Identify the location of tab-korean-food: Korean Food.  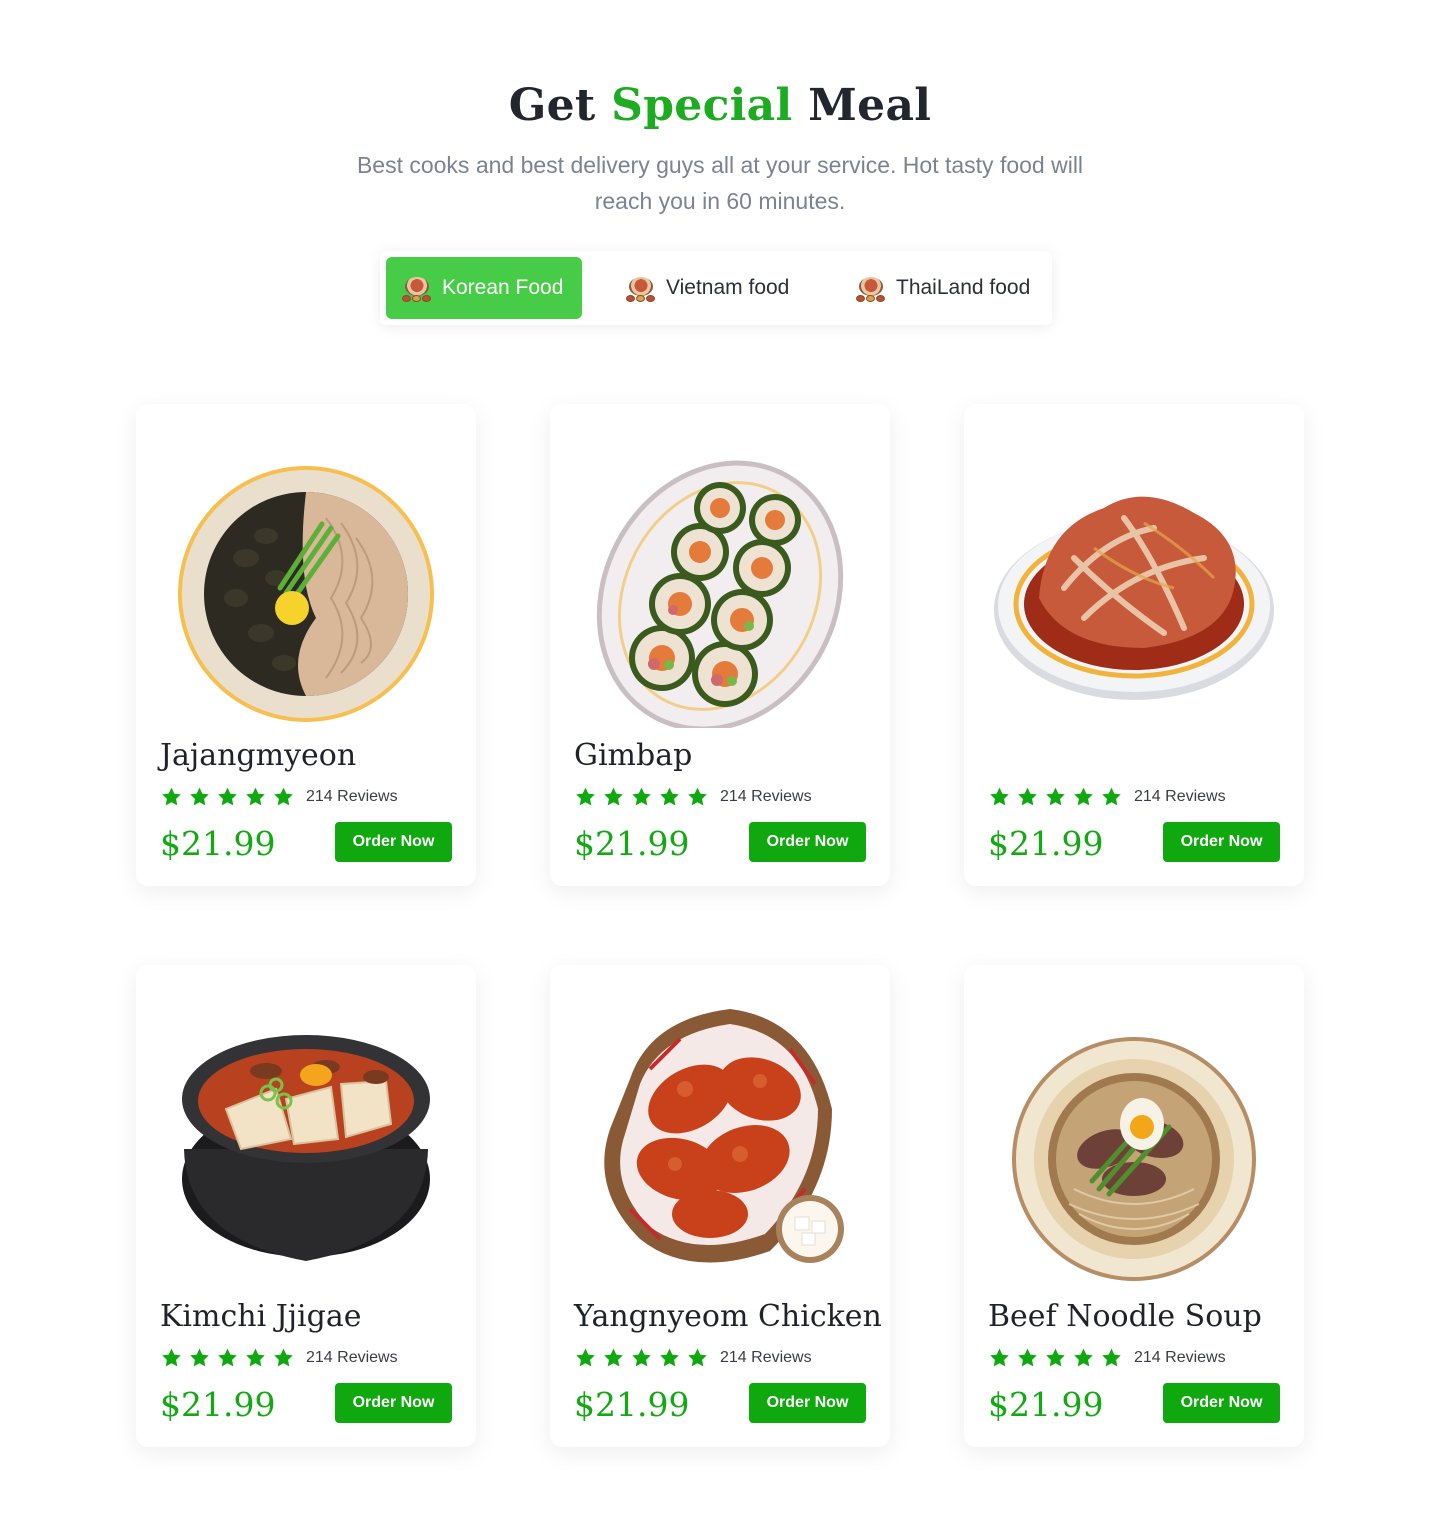
(484, 288).